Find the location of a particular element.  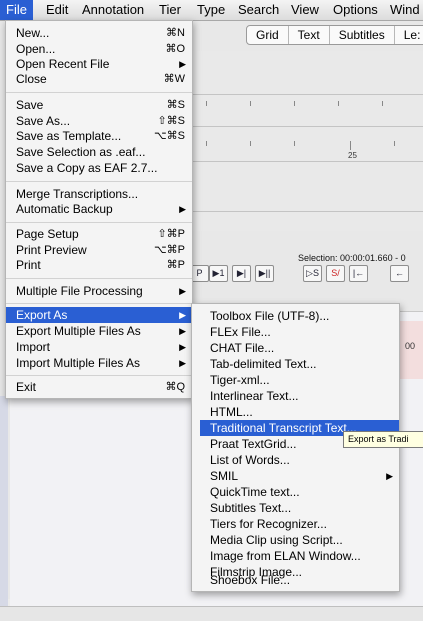

menu-item-label: Export Multiple Files As is located at coordinates (78, 331).